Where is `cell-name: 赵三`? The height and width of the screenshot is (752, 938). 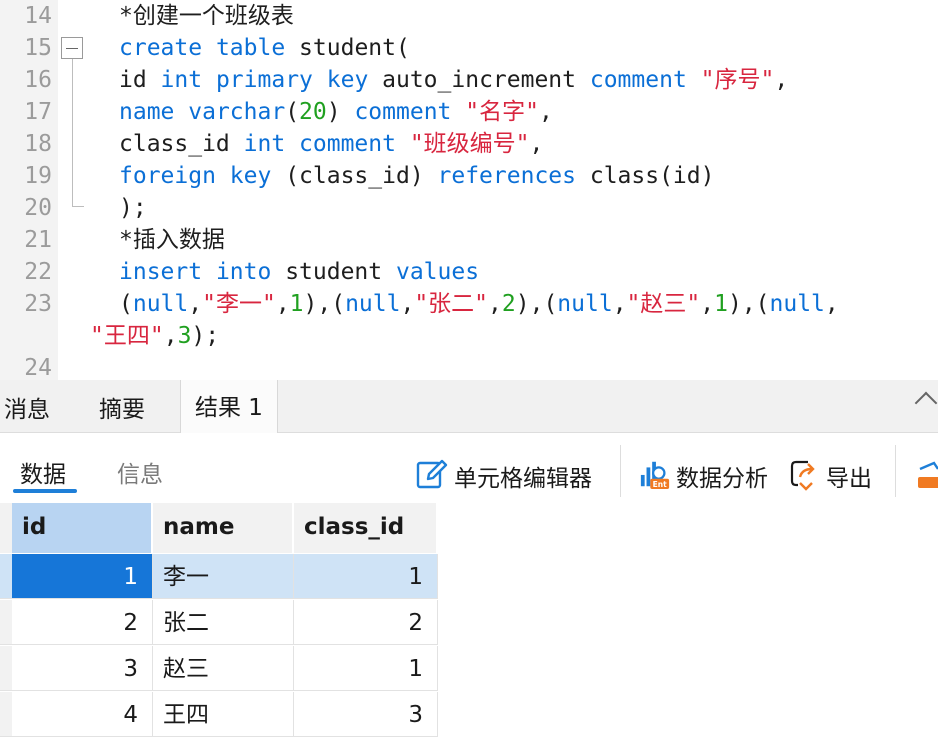 cell-name: 赵三 is located at coordinates (223, 668).